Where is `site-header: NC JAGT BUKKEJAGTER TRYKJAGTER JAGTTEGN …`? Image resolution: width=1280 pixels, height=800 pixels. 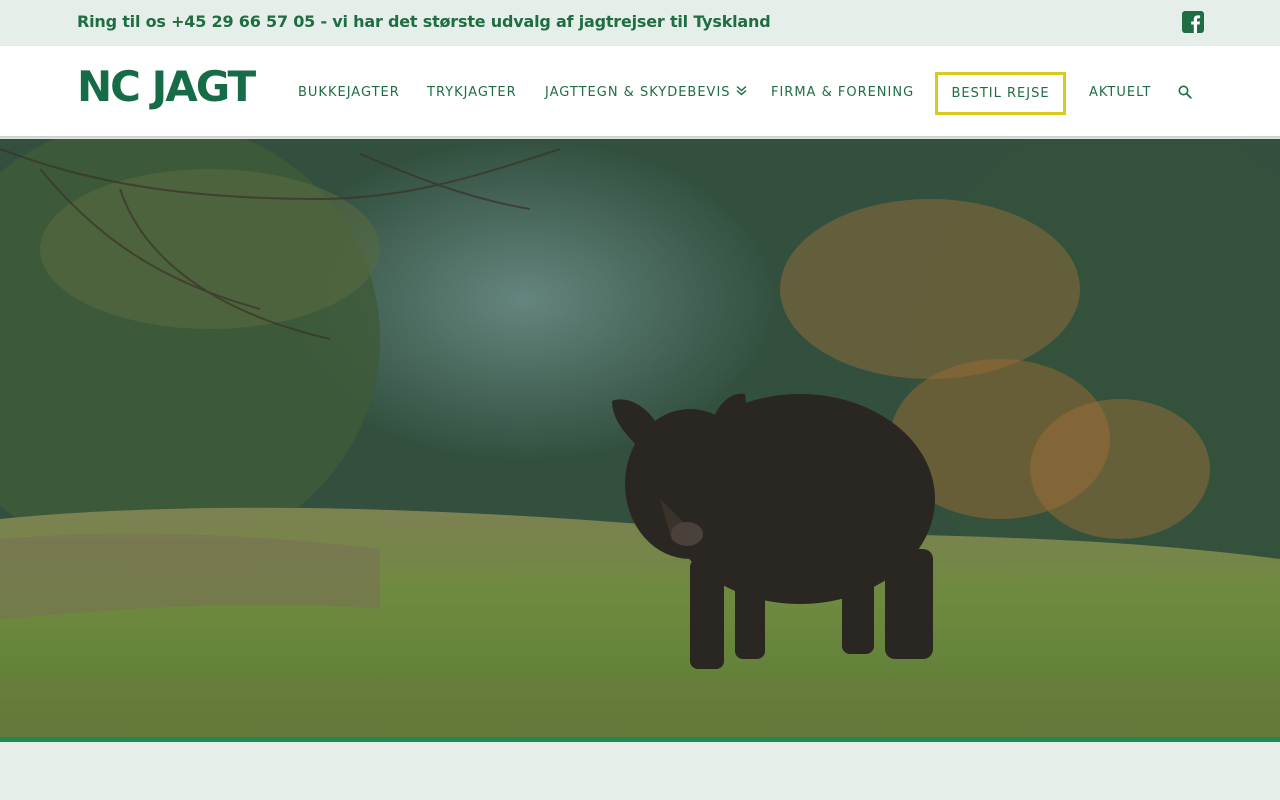 site-header: NC JAGT BUKKEJAGTER TRYKJAGTER JAGTTEGN … is located at coordinates (640, 91).